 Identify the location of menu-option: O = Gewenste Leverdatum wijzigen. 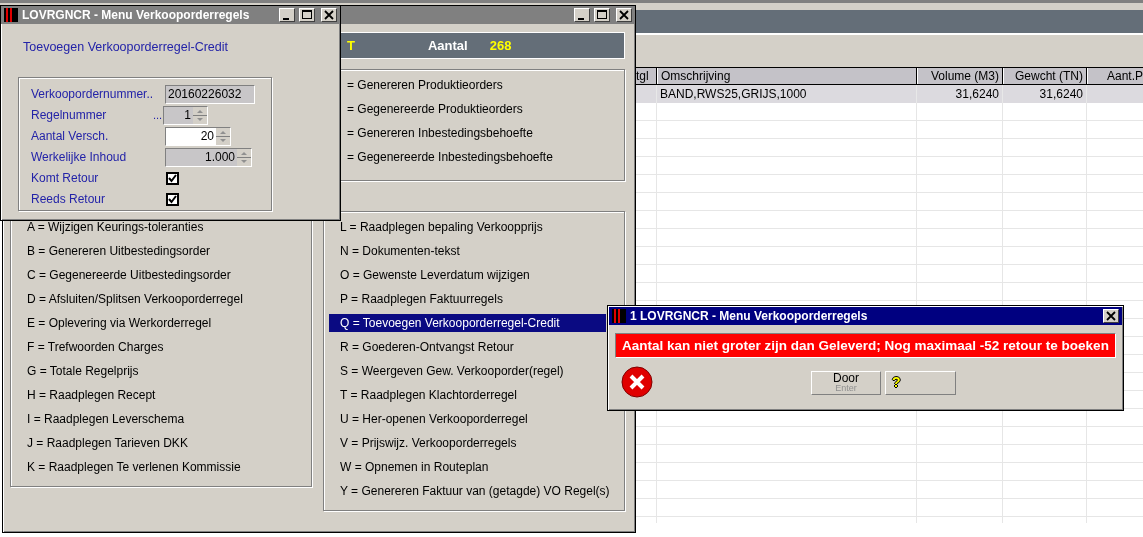
(467, 275).